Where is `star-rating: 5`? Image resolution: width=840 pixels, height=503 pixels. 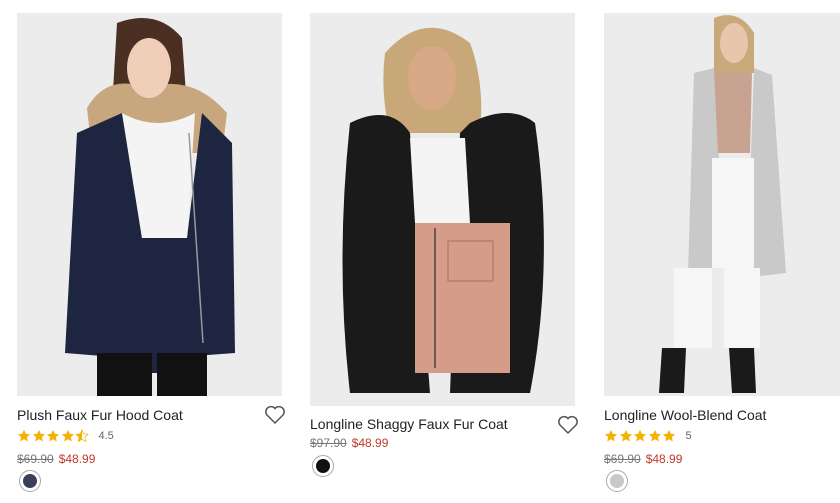
star-rating: 5 is located at coordinates (648, 436).